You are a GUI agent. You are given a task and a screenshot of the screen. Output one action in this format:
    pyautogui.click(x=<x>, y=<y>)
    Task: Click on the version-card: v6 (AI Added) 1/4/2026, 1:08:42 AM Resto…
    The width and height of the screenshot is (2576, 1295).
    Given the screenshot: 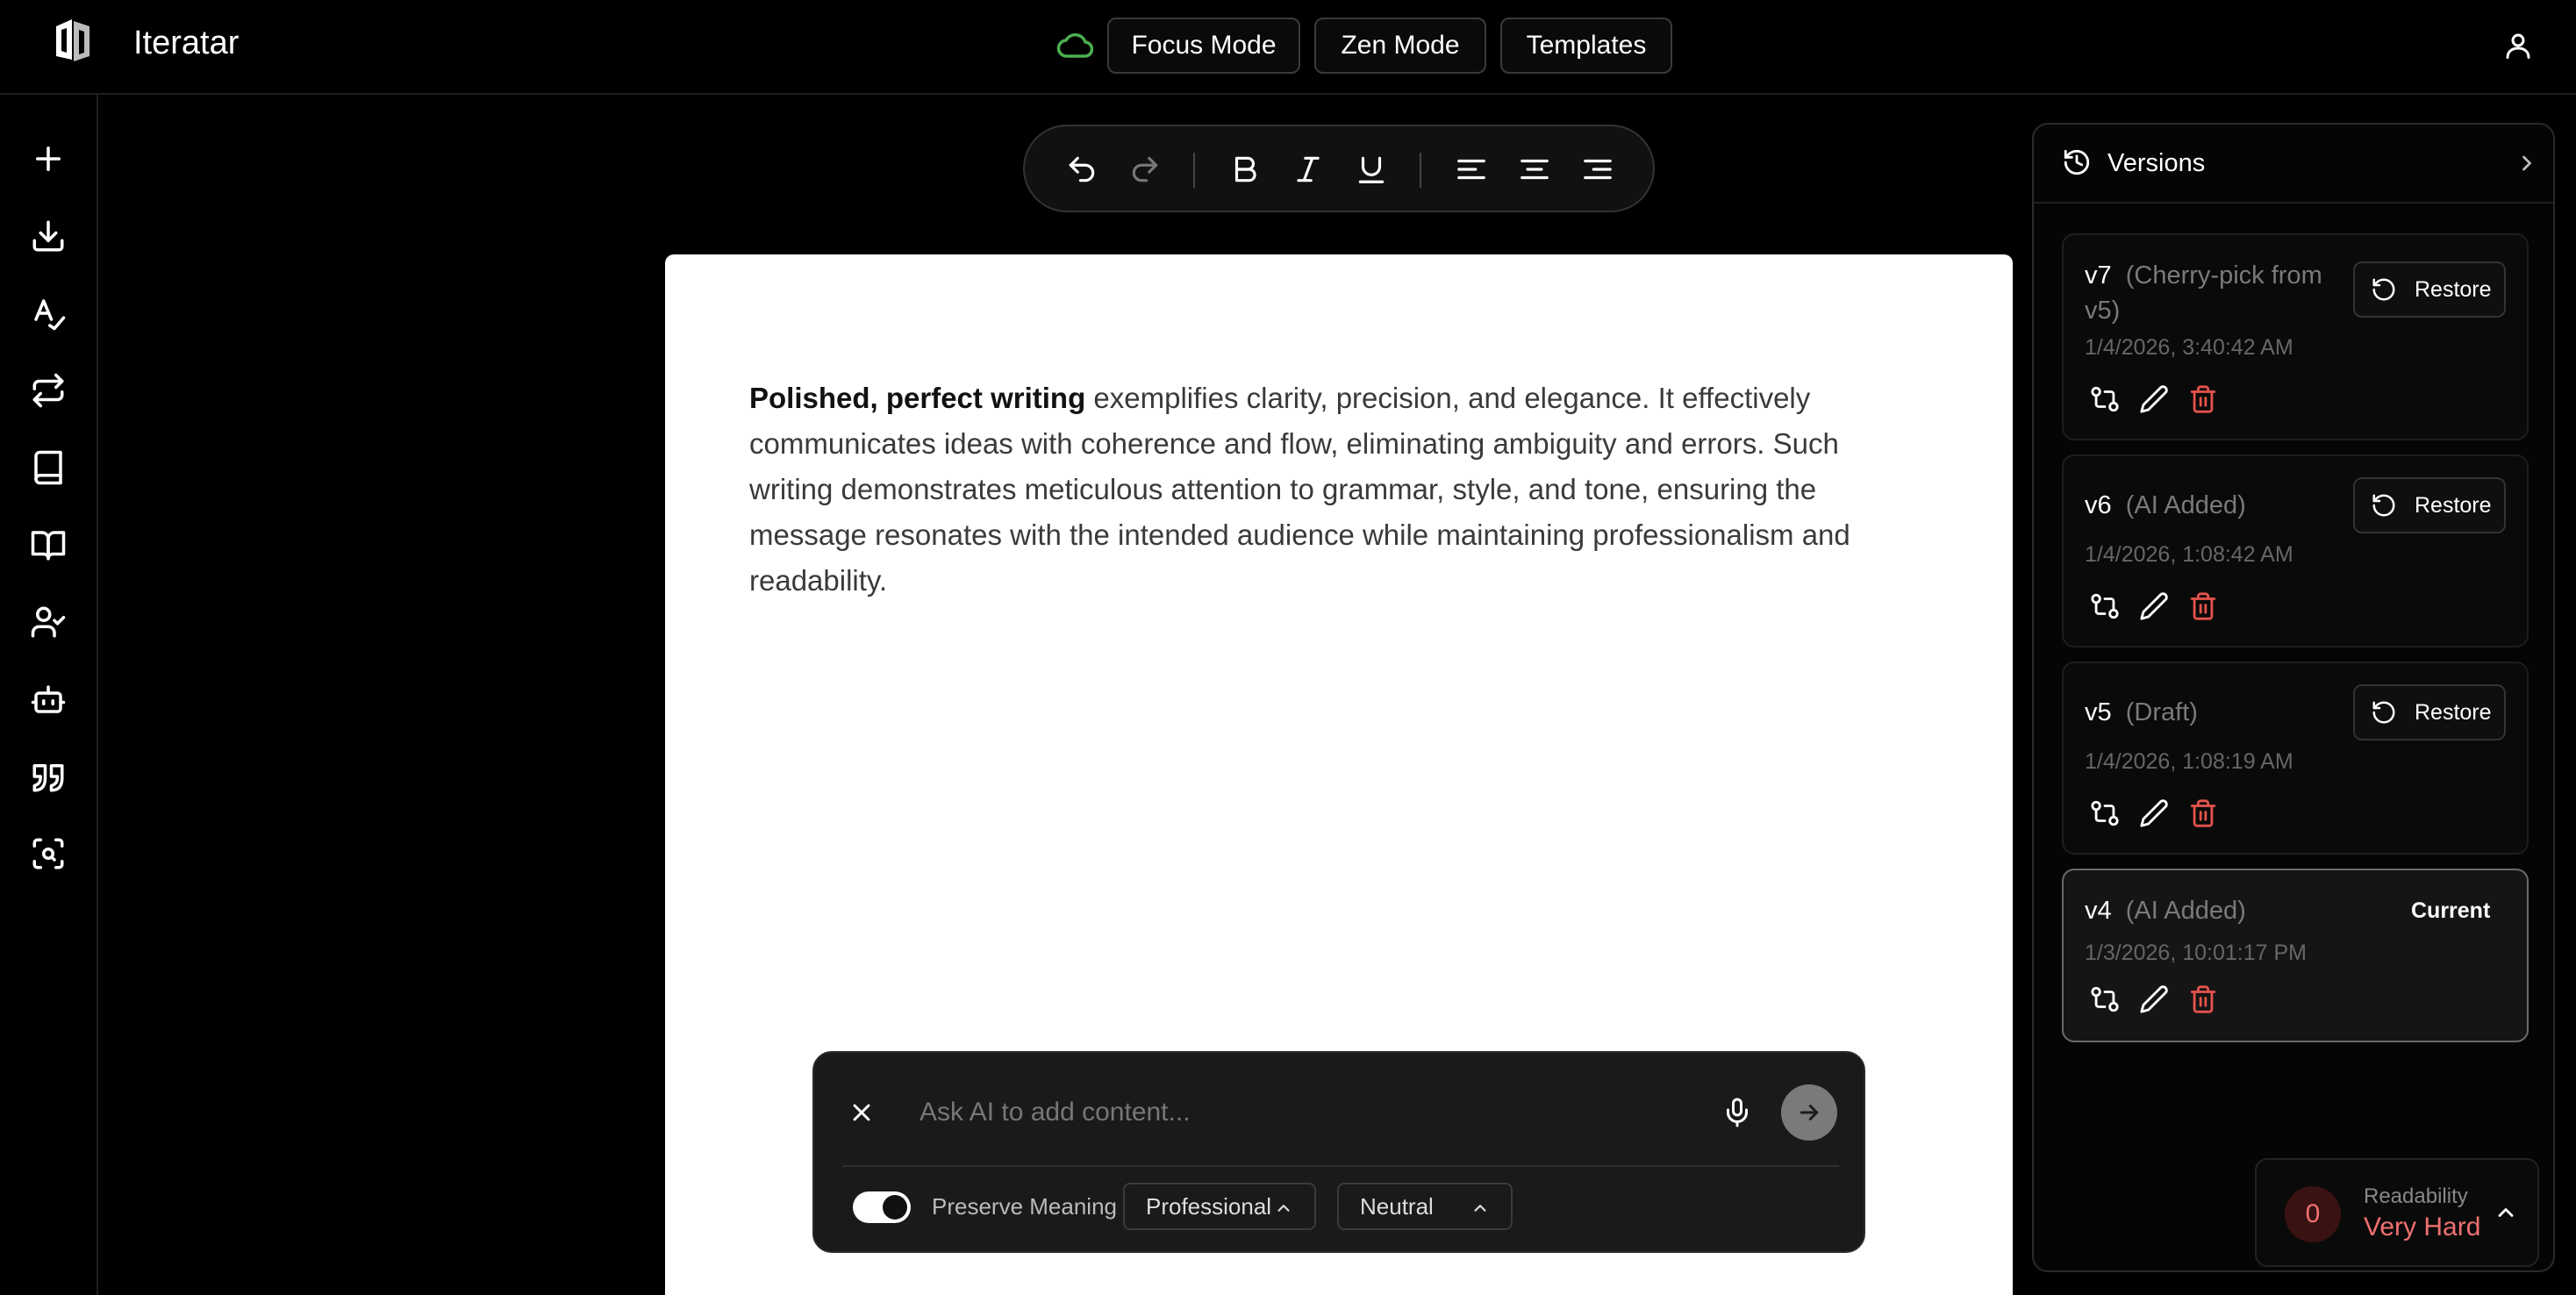 What is the action you would take?
    pyautogui.click(x=2295, y=551)
    